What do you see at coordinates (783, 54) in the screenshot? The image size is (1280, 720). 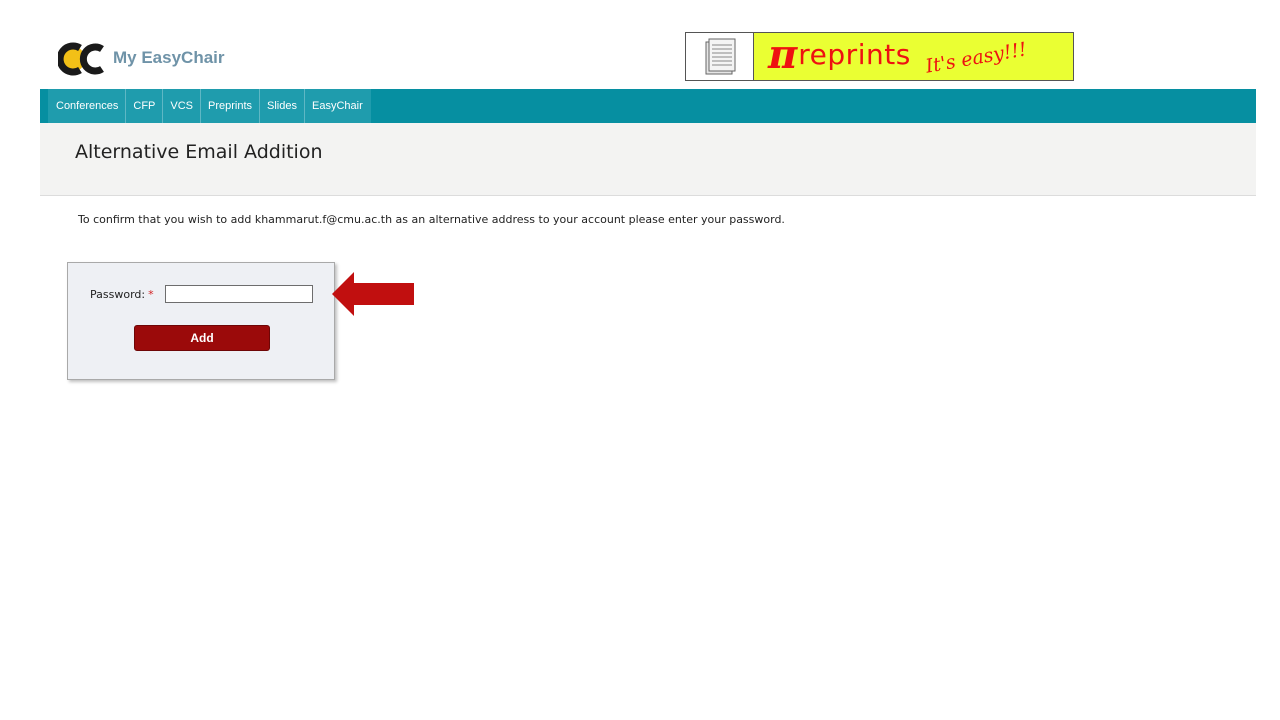 I see `banner-pi: π` at bounding box center [783, 54].